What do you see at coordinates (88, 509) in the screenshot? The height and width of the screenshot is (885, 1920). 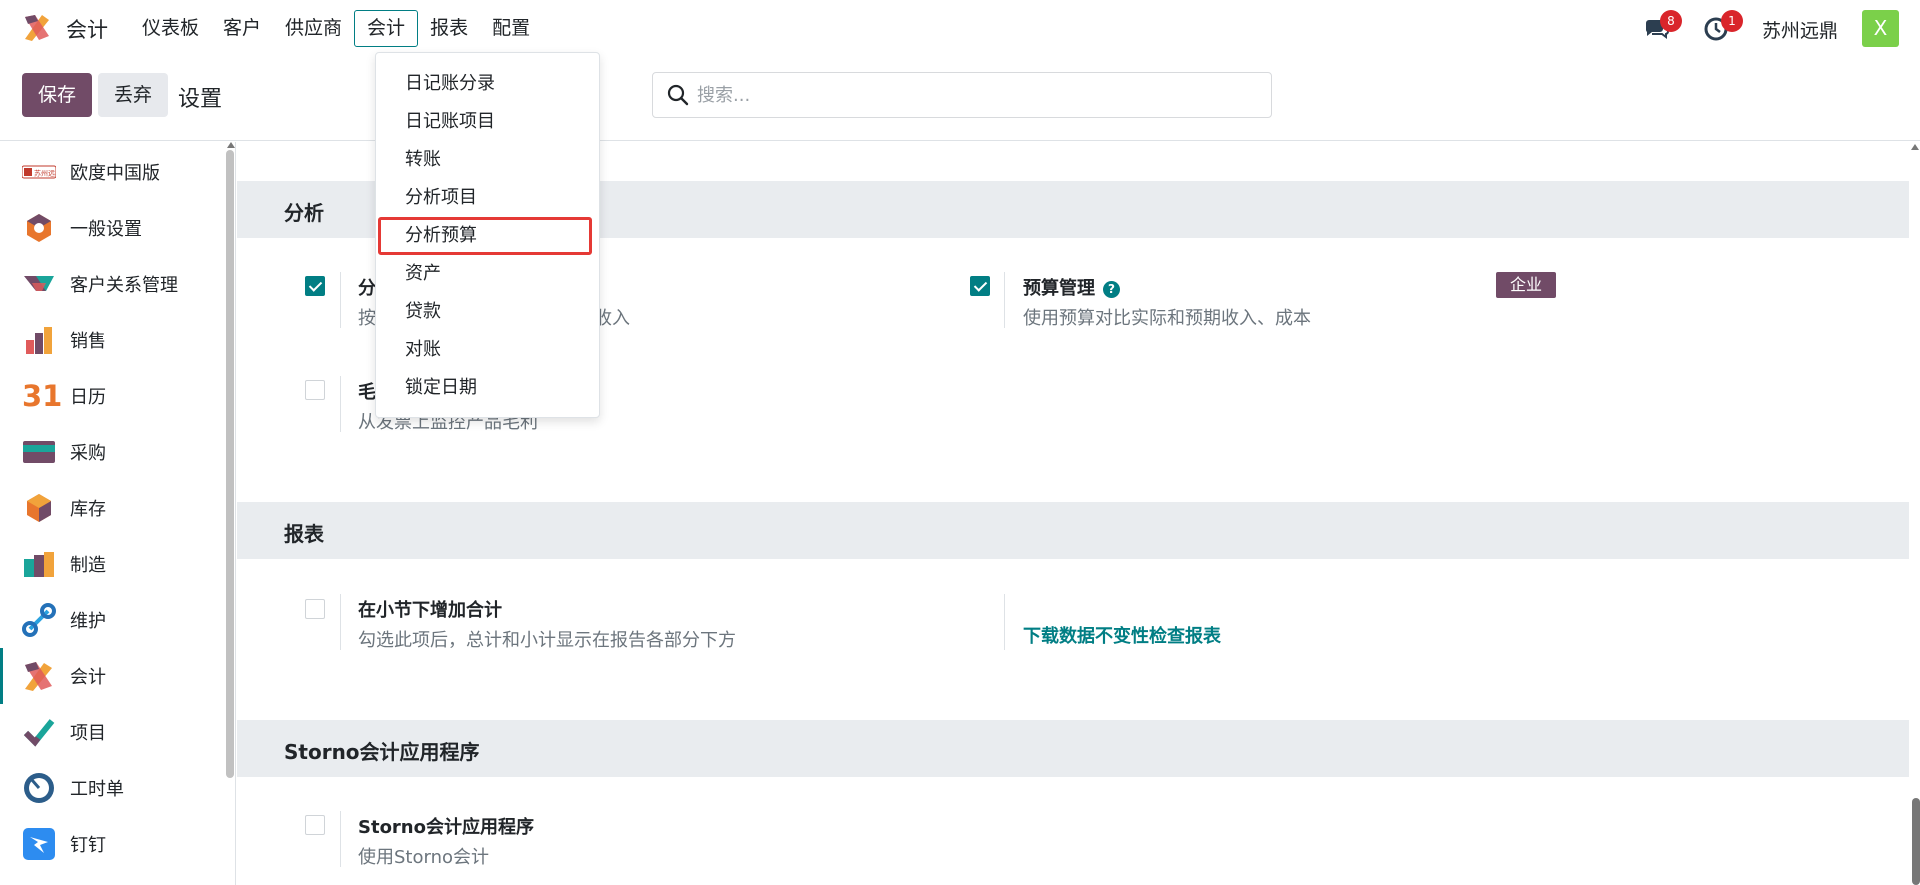 I see `sidebar-item-label: 库存` at bounding box center [88, 509].